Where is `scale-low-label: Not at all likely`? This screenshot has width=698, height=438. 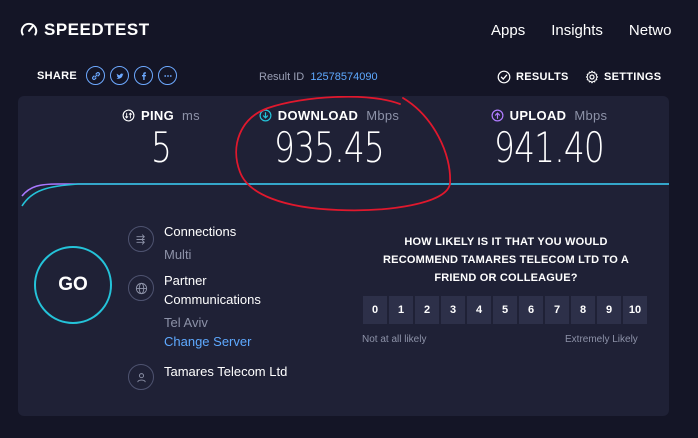 scale-low-label: Not at all likely is located at coordinates (394, 339).